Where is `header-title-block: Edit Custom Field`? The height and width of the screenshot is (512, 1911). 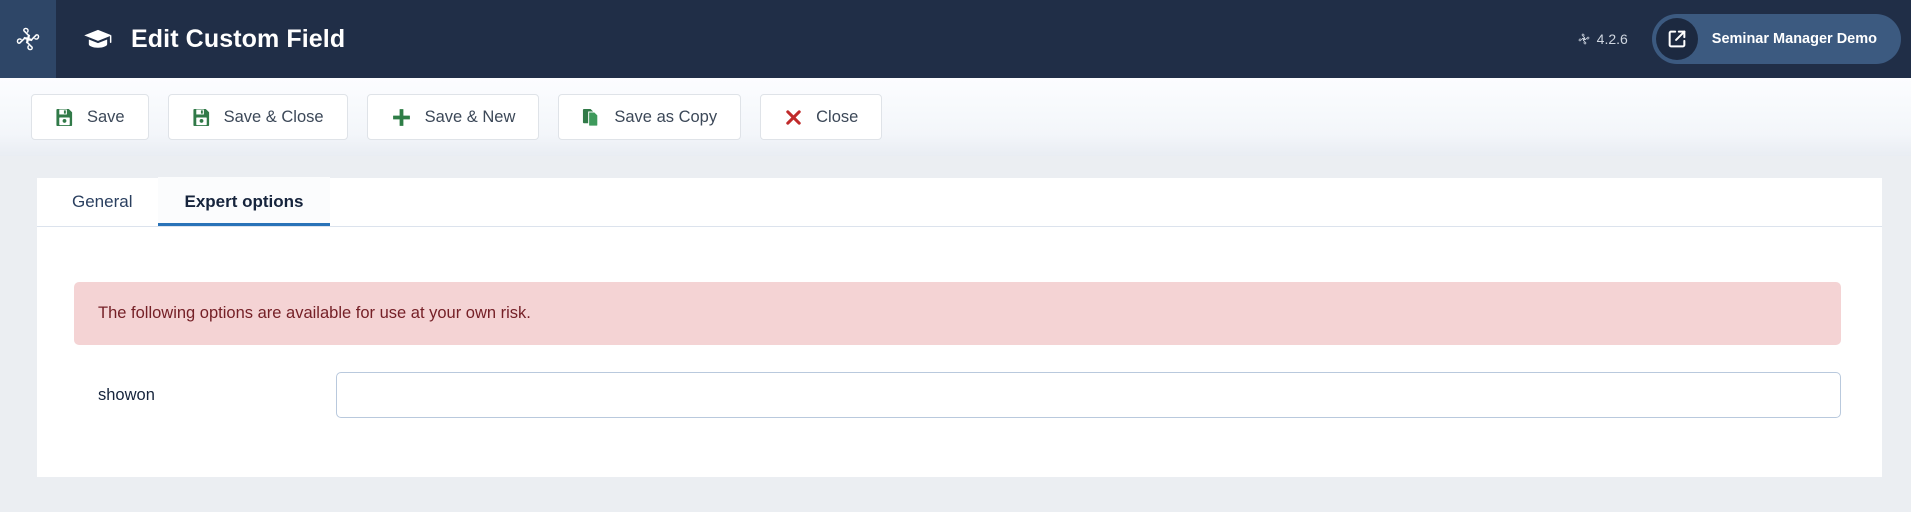 header-title-block: Edit Custom Field is located at coordinates (214, 39).